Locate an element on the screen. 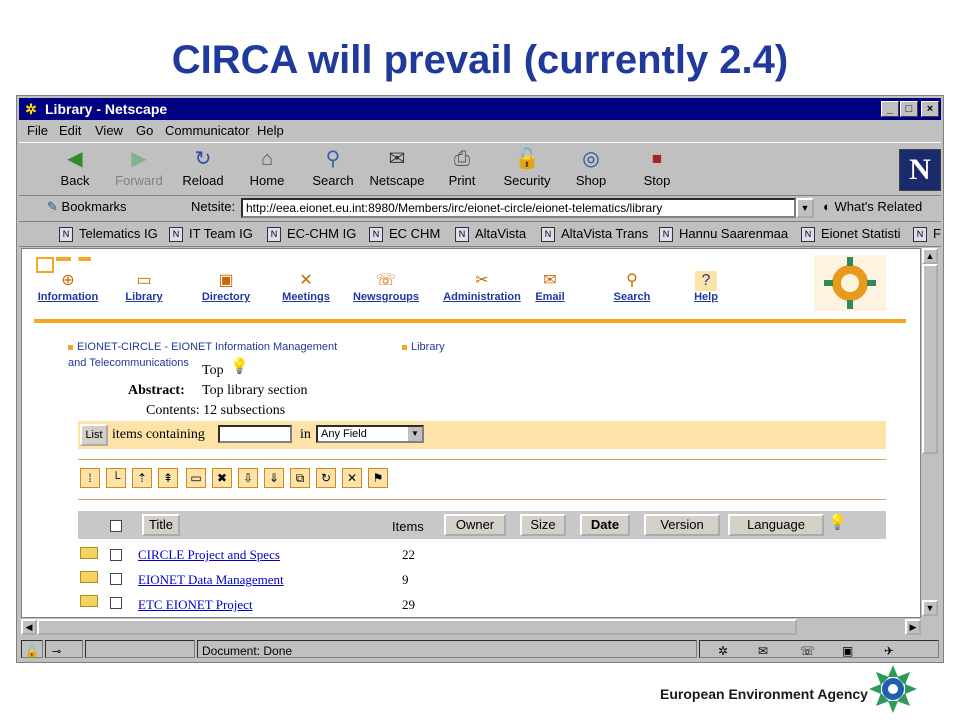 The width and height of the screenshot is (960, 720). up-level-icon: ⇡ is located at coordinates (142, 478).